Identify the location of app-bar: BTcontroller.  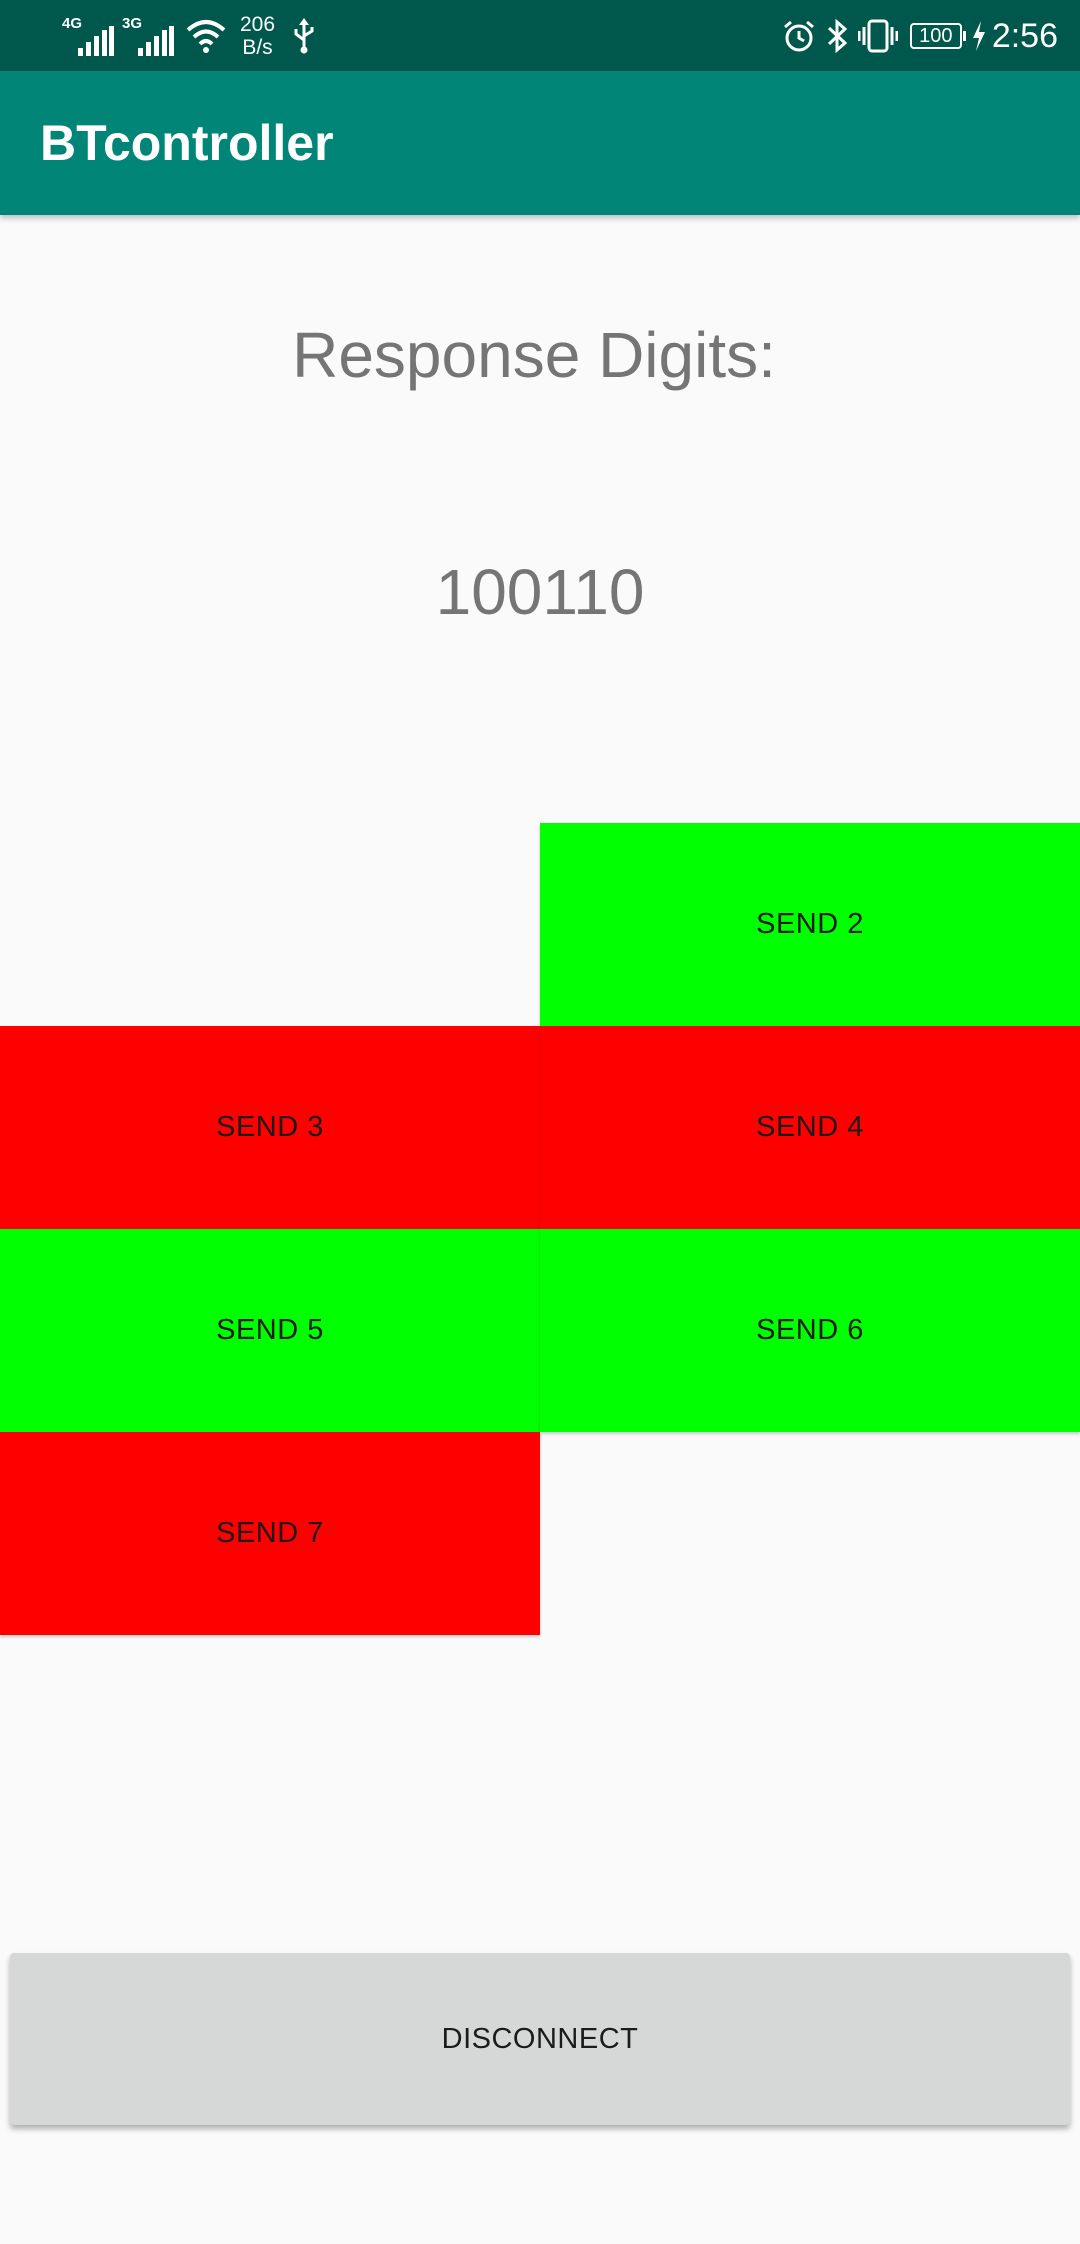
(540, 143).